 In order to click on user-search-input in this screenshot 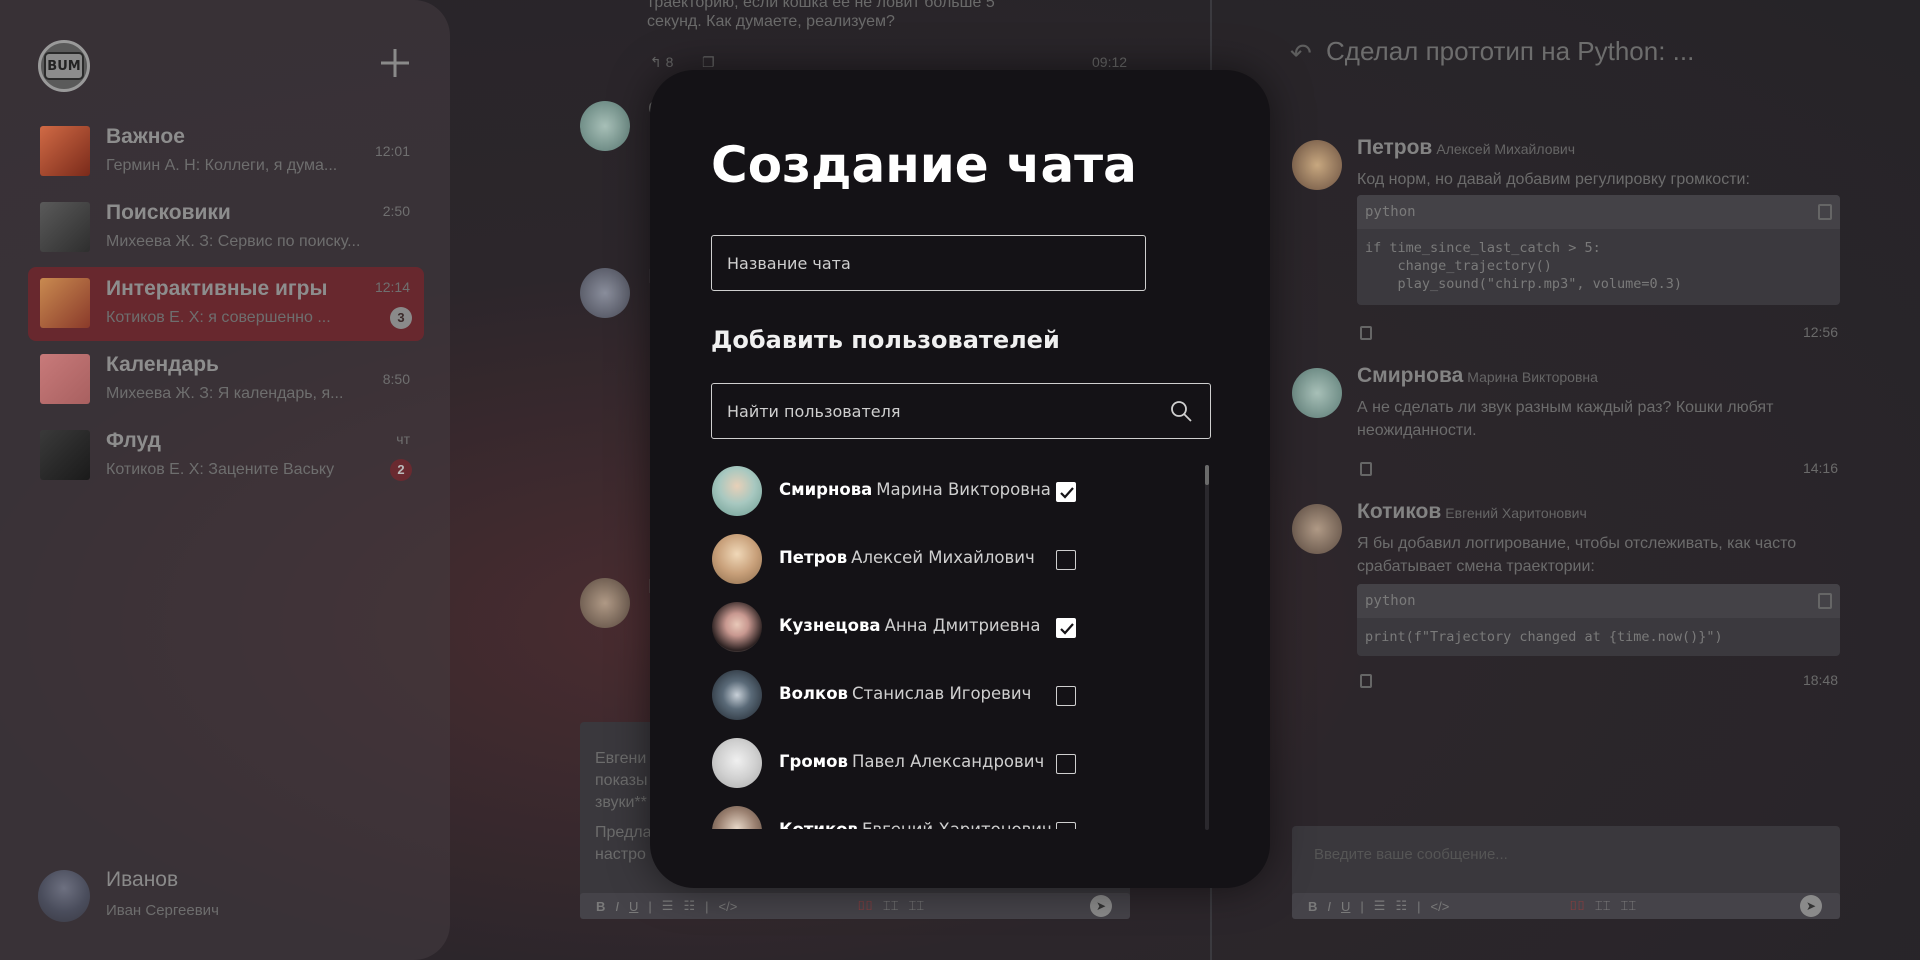, I will do `click(932, 411)`.